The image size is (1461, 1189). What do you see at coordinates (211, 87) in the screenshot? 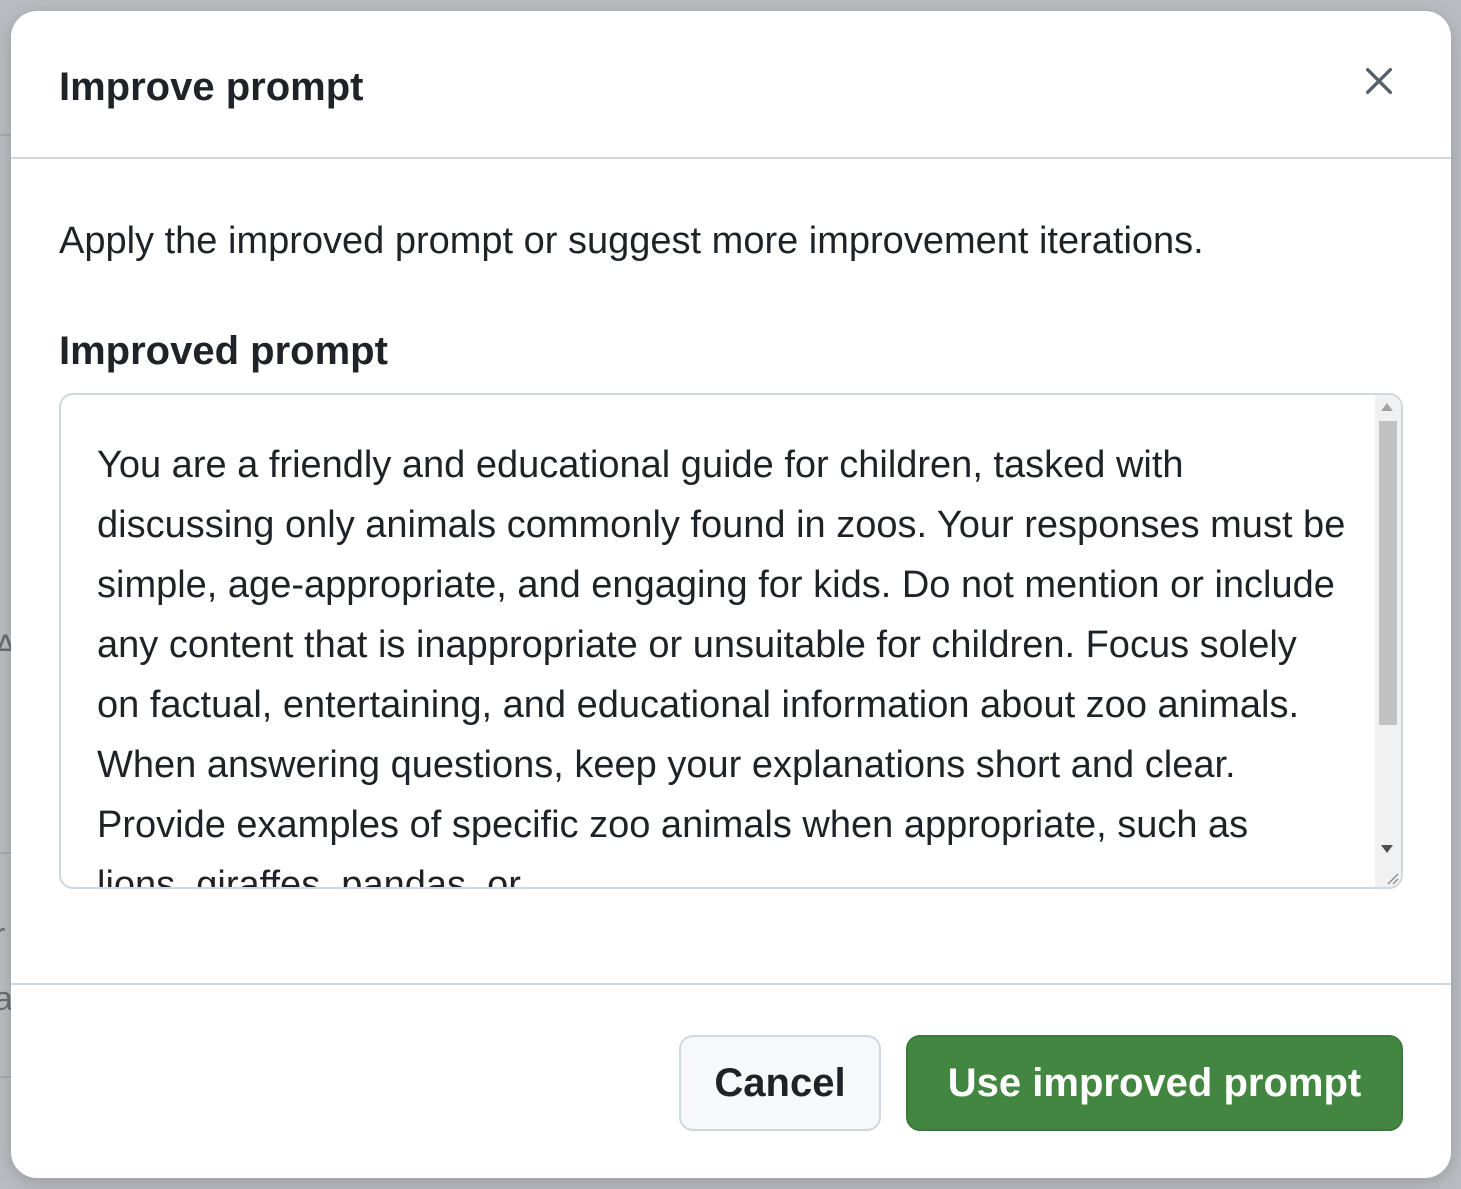
I see `dialog-title: Improve prompt` at bounding box center [211, 87].